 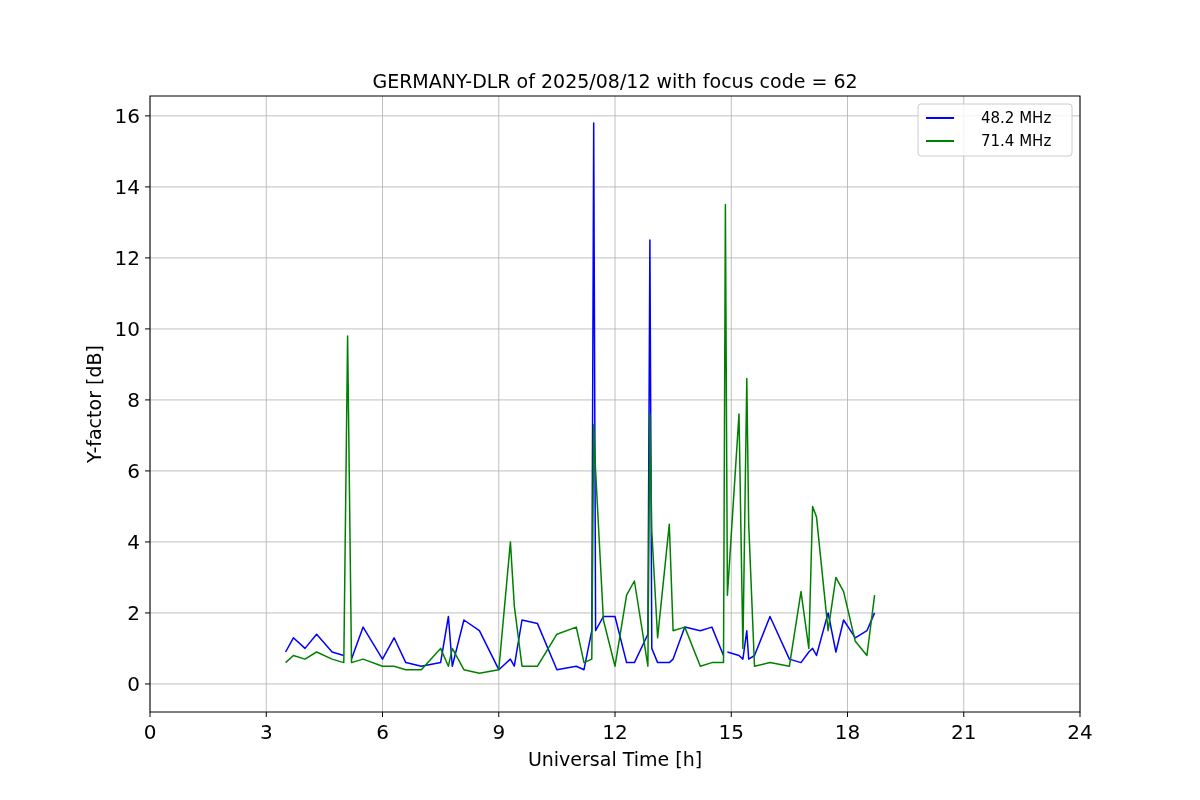 I want to click on y-tick-label: 6, so click(x=133, y=470).